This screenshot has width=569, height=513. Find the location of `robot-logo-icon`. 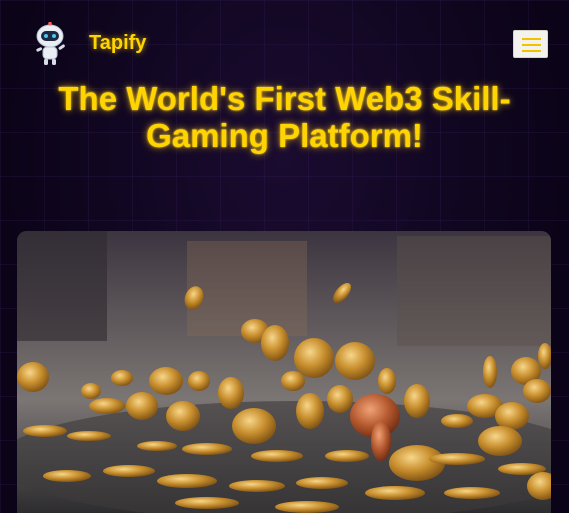

robot-logo-icon is located at coordinates (50, 43).